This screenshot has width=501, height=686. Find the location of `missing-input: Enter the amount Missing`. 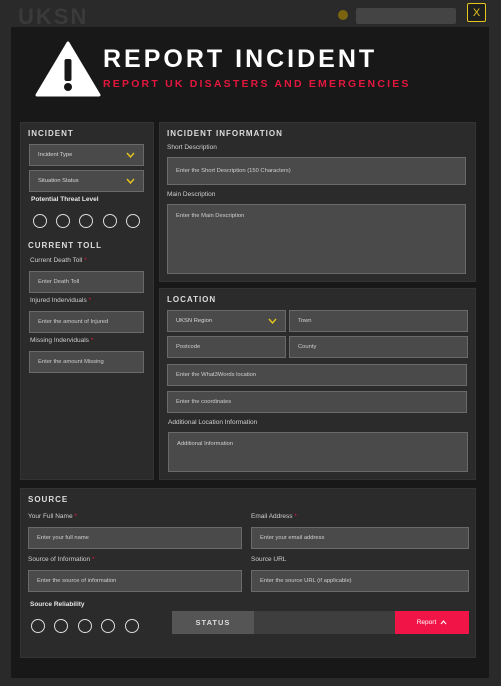

missing-input: Enter the amount Missing is located at coordinates (86, 362).